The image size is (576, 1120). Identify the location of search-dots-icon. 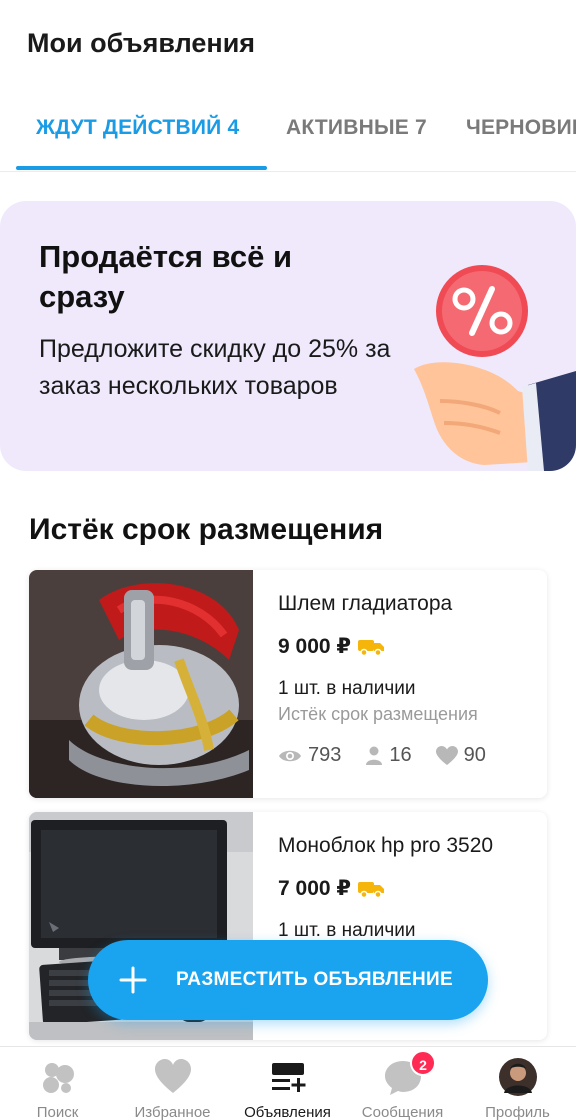
(58, 1078).